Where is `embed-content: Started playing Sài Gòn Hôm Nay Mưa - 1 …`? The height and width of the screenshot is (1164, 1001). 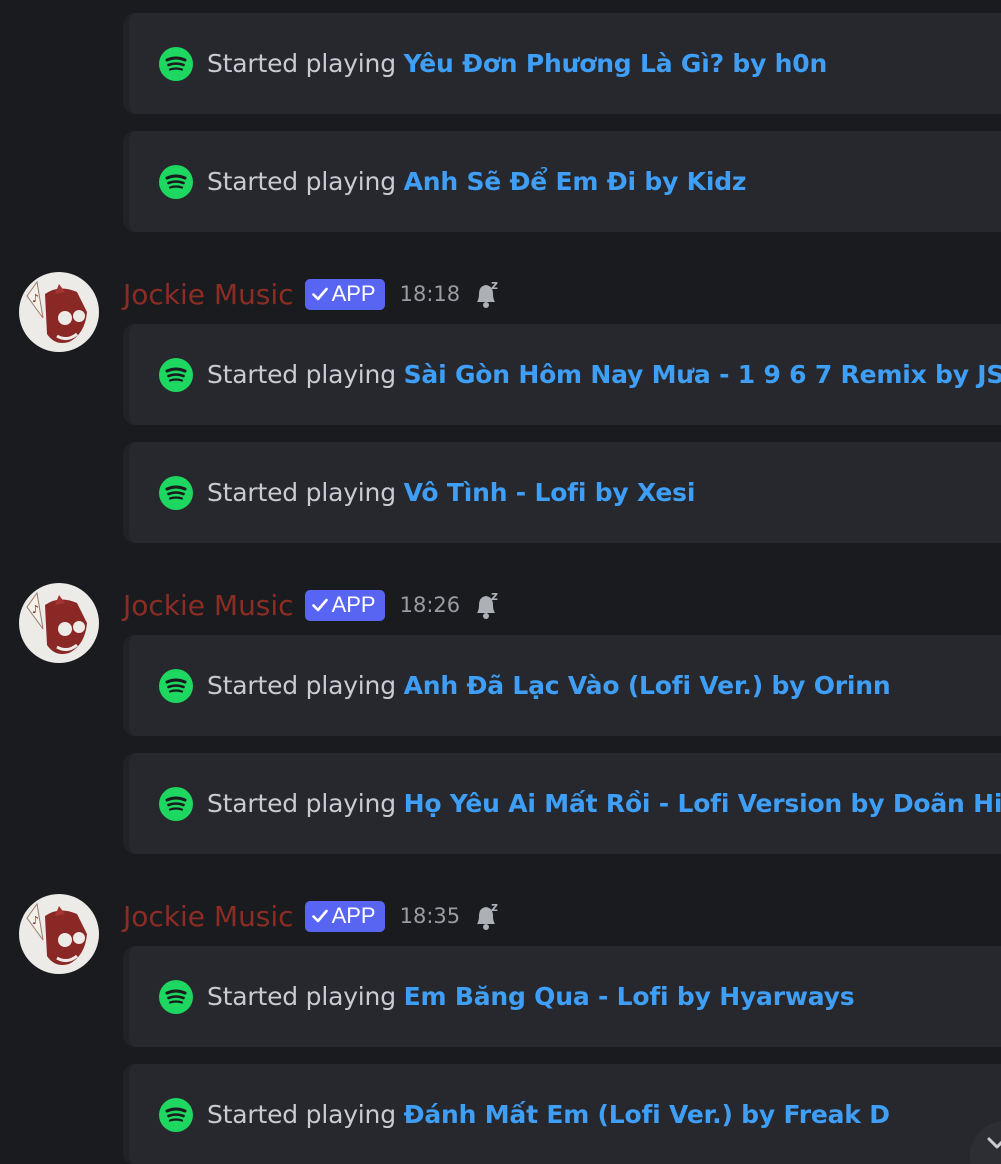
embed-content: Started playing Sài Gòn Hôm Nay Mưa - 1 … is located at coordinates (580, 374).